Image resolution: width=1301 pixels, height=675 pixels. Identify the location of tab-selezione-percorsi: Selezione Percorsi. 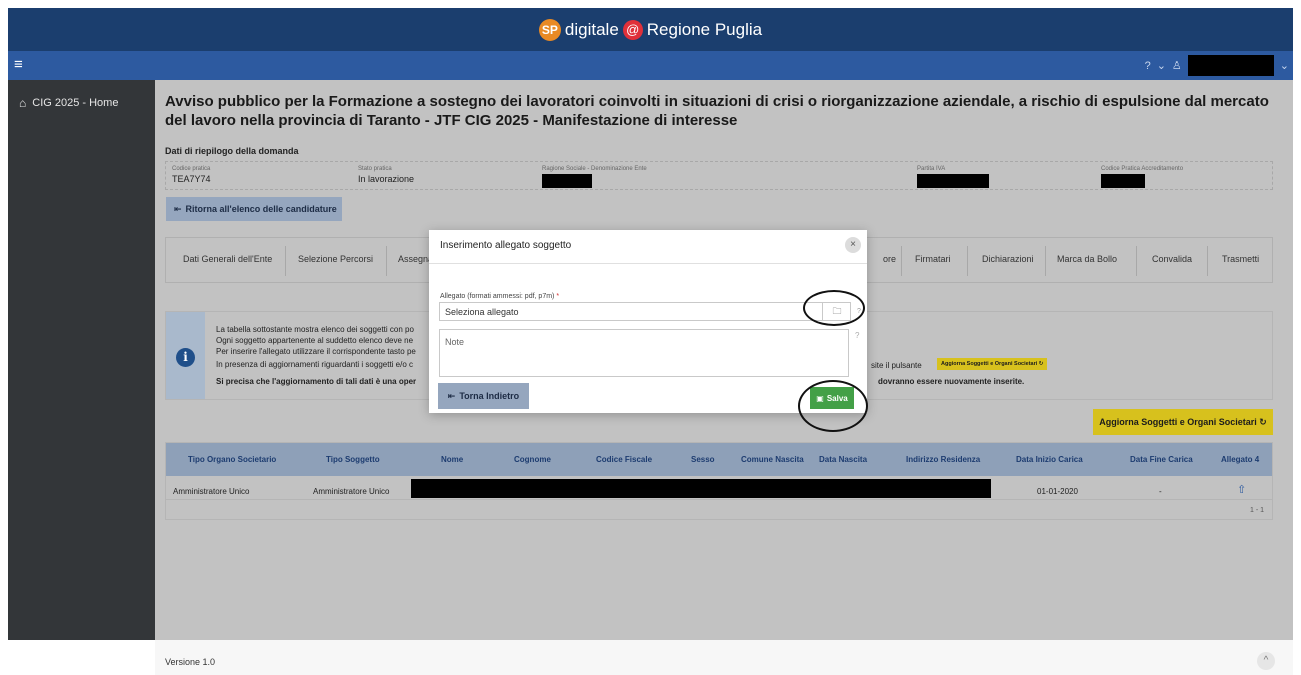
(335, 259).